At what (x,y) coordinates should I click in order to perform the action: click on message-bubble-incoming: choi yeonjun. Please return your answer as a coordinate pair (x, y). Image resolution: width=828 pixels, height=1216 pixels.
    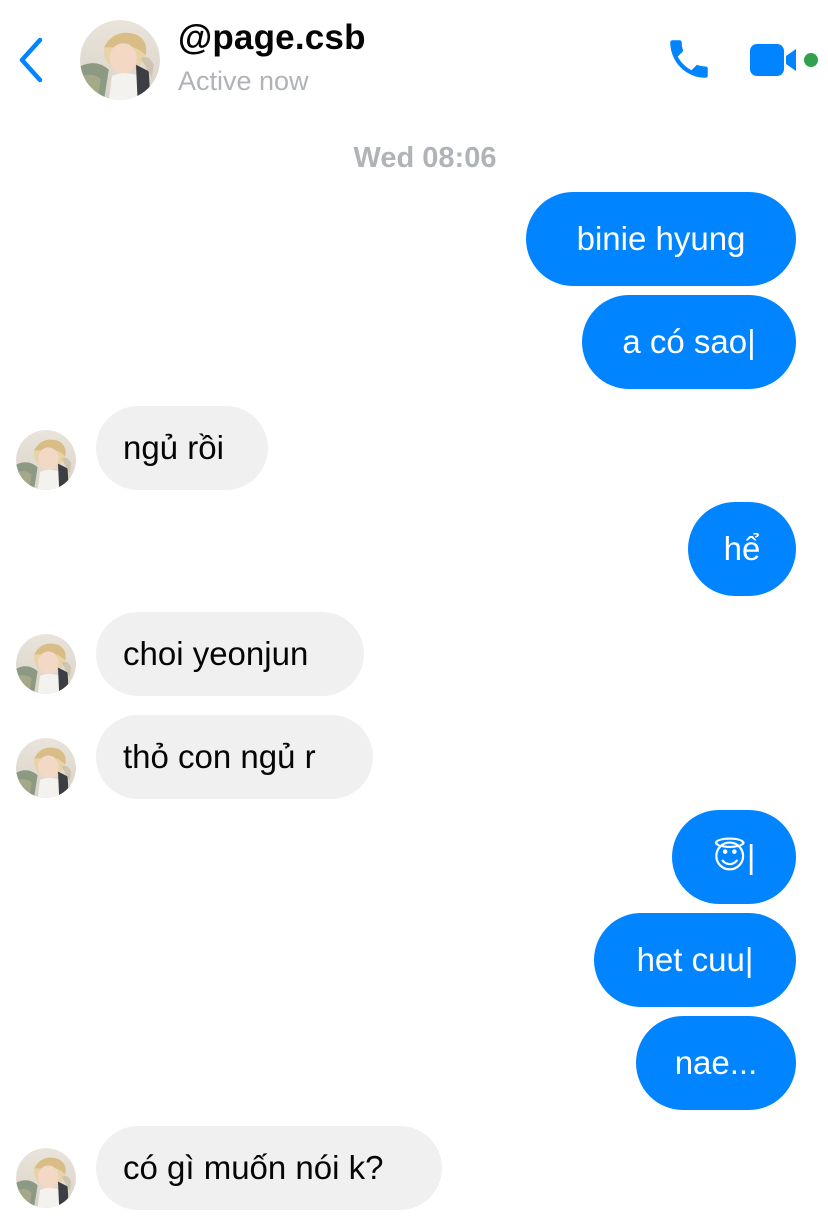
    Looking at the image, I should click on (230, 654).